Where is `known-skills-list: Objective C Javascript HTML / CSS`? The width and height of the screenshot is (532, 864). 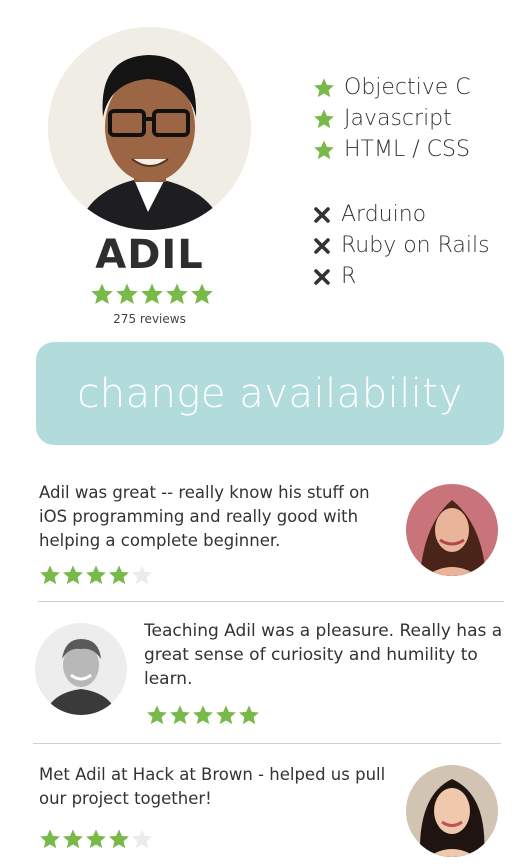
known-skills-list: Objective C Javascript HTML / CSS is located at coordinates (391, 118).